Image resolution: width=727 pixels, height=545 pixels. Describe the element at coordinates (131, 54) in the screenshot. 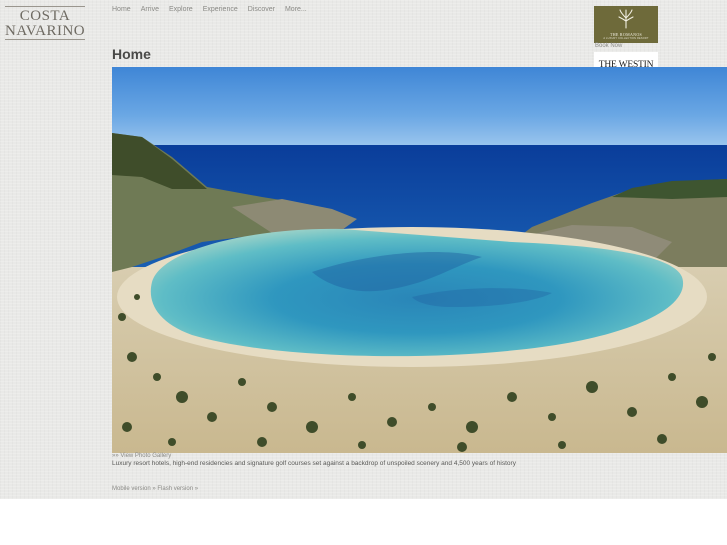

I see `page-title: Home` at that location.